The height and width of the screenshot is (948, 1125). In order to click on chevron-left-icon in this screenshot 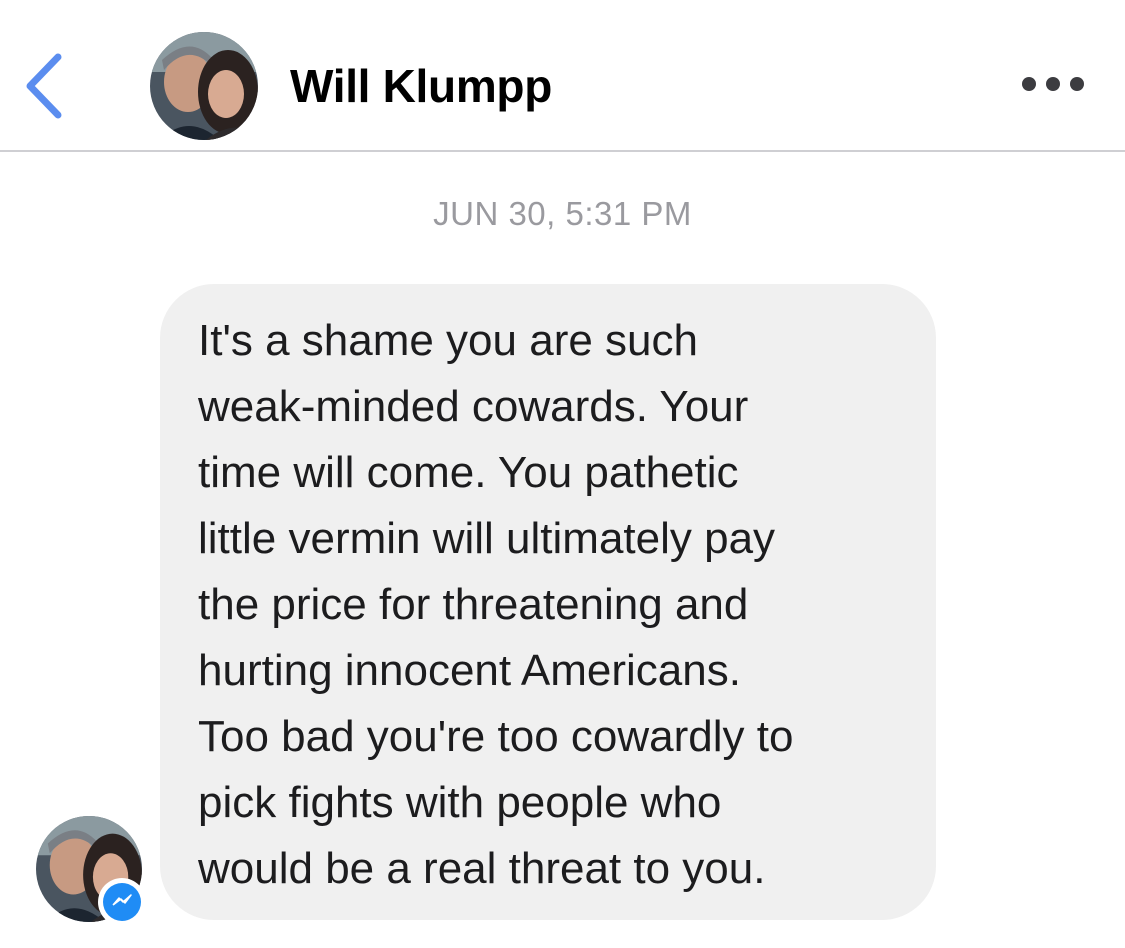, I will do `click(44, 86)`.